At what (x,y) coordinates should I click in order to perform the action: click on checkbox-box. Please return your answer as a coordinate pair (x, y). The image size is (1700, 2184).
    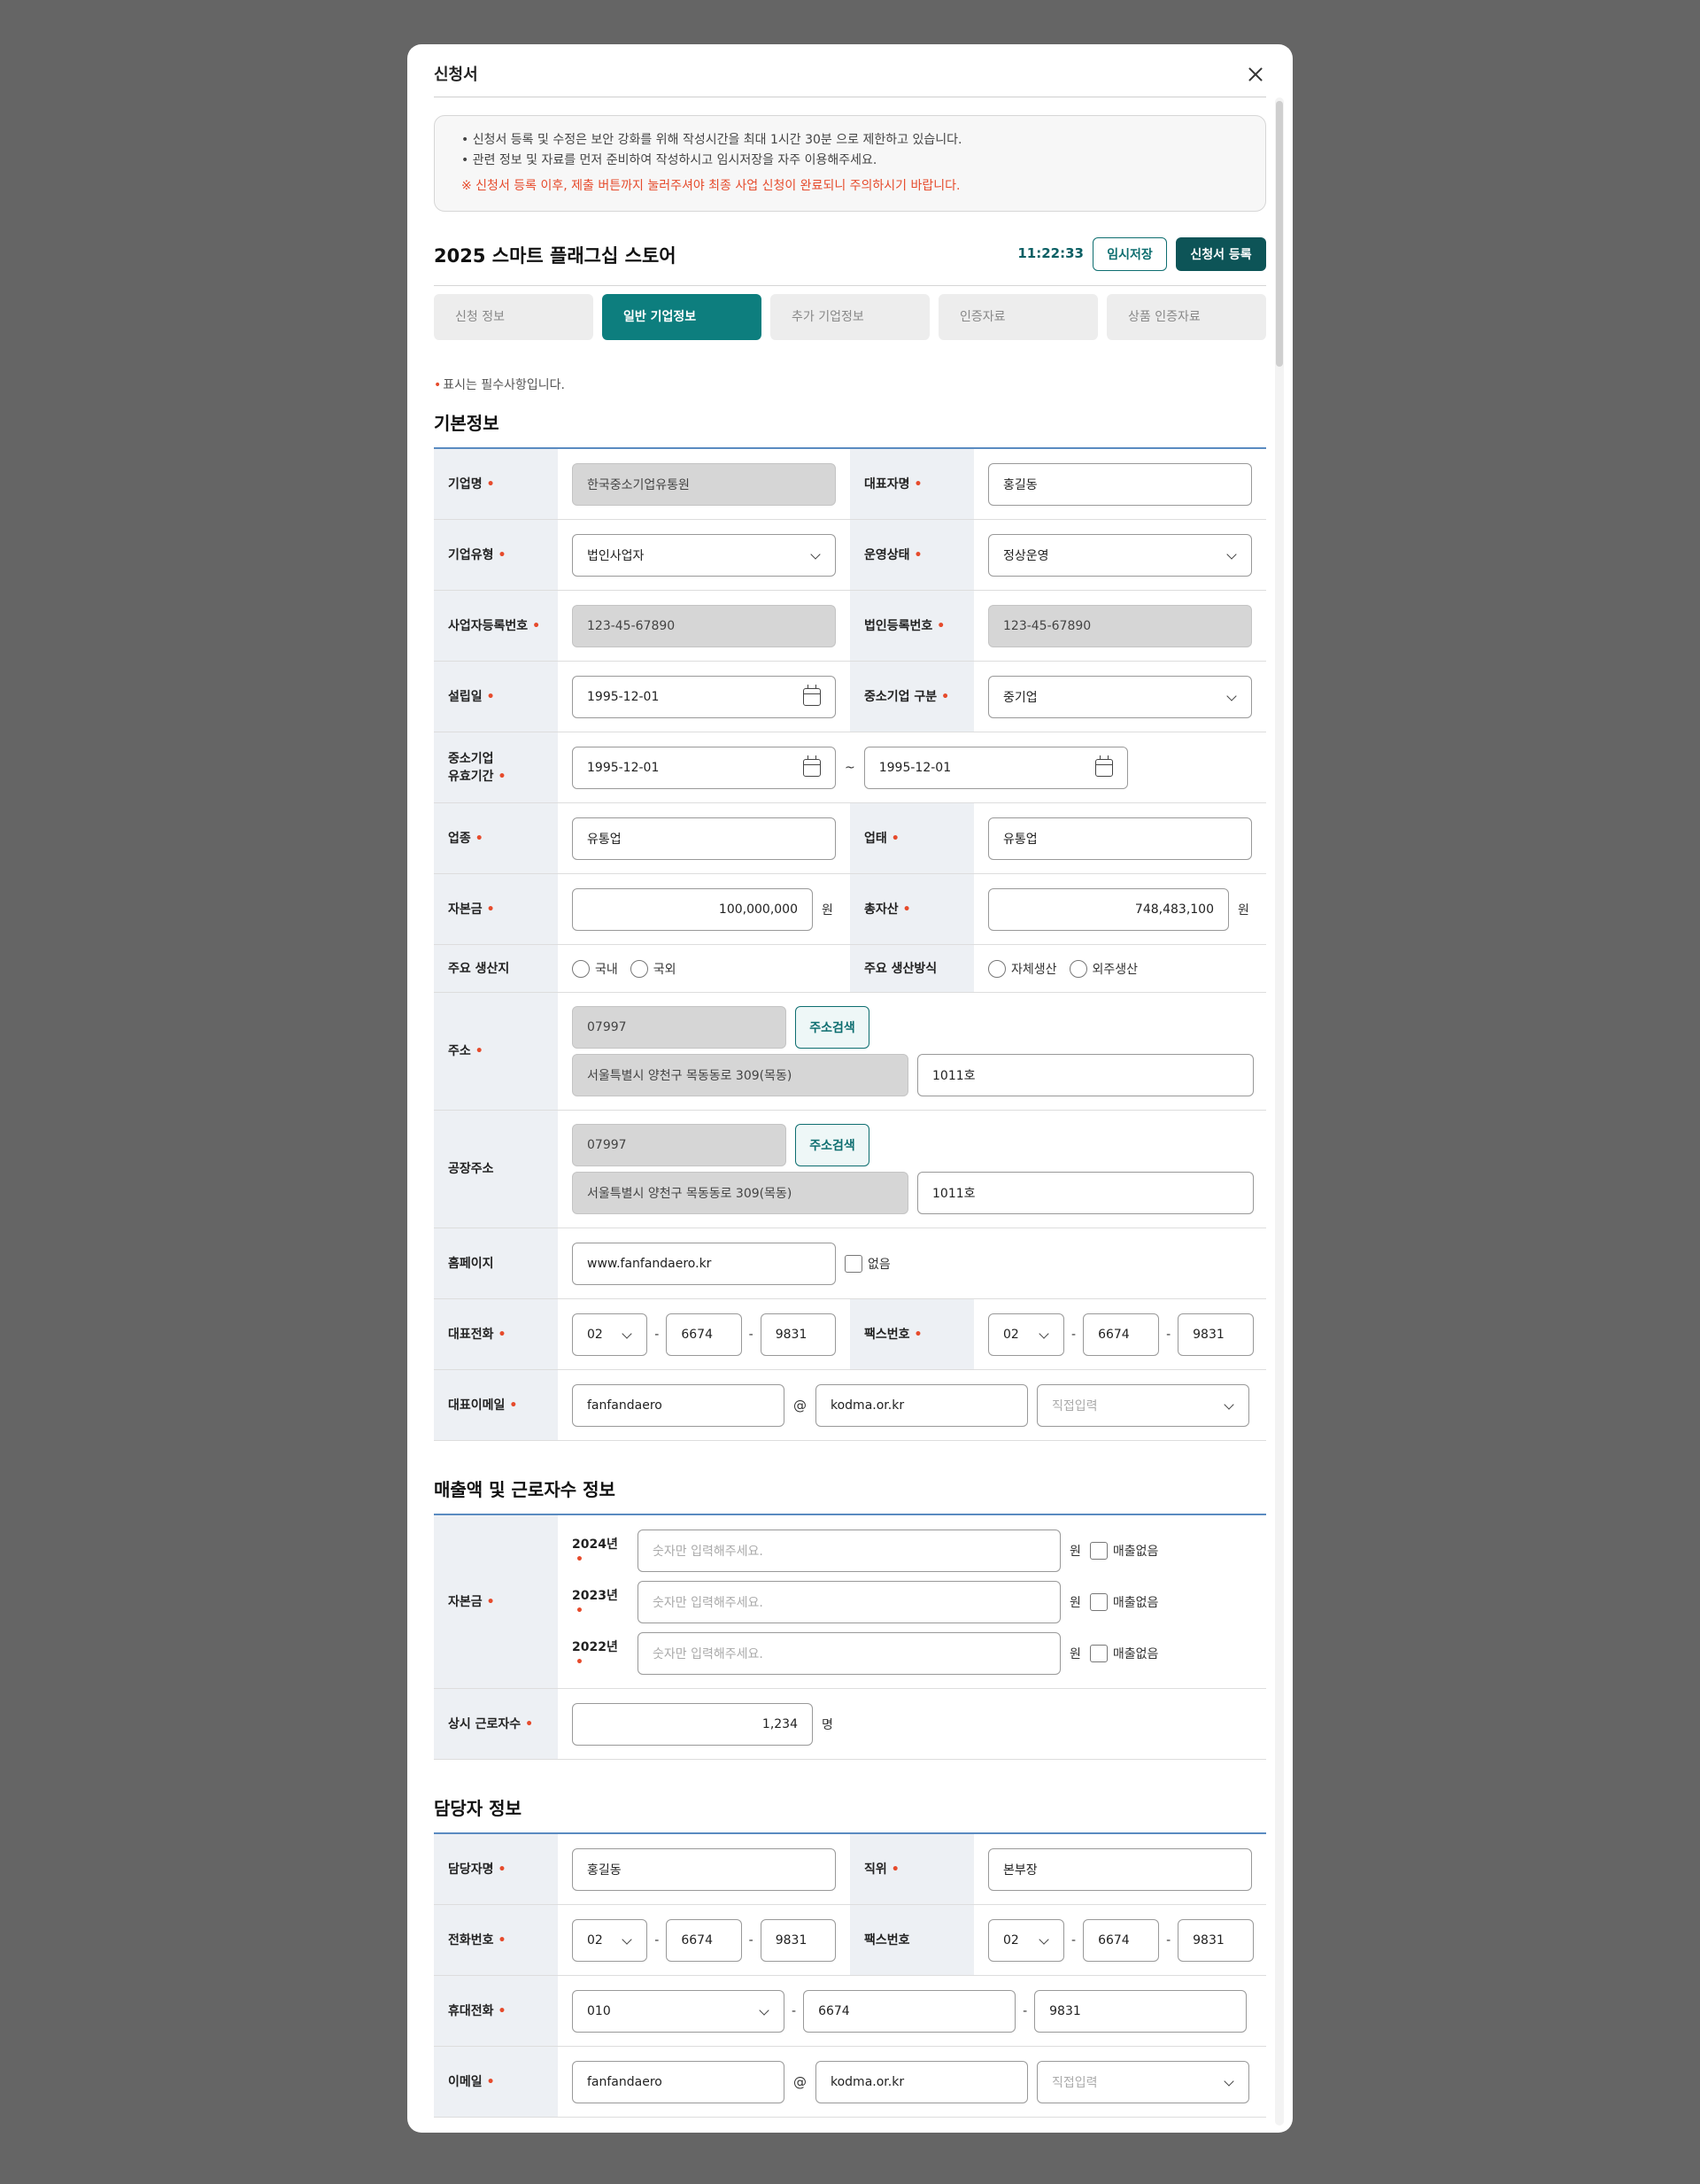
    Looking at the image, I should click on (853, 1263).